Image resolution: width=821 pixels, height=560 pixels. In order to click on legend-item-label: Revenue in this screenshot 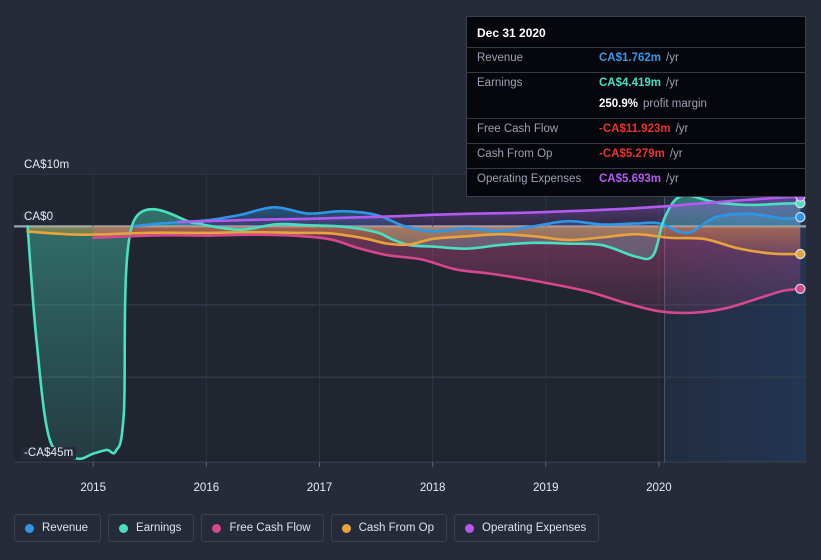, I will do `click(65, 528)`.